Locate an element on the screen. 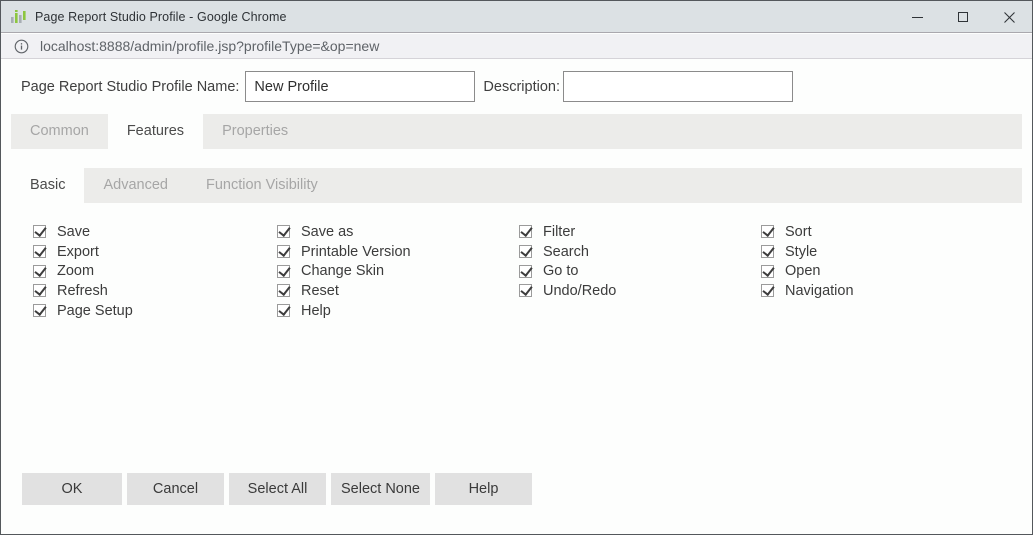 This screenshot has height=535, width=1033. minimize-button is located at coordinates (917, 17).